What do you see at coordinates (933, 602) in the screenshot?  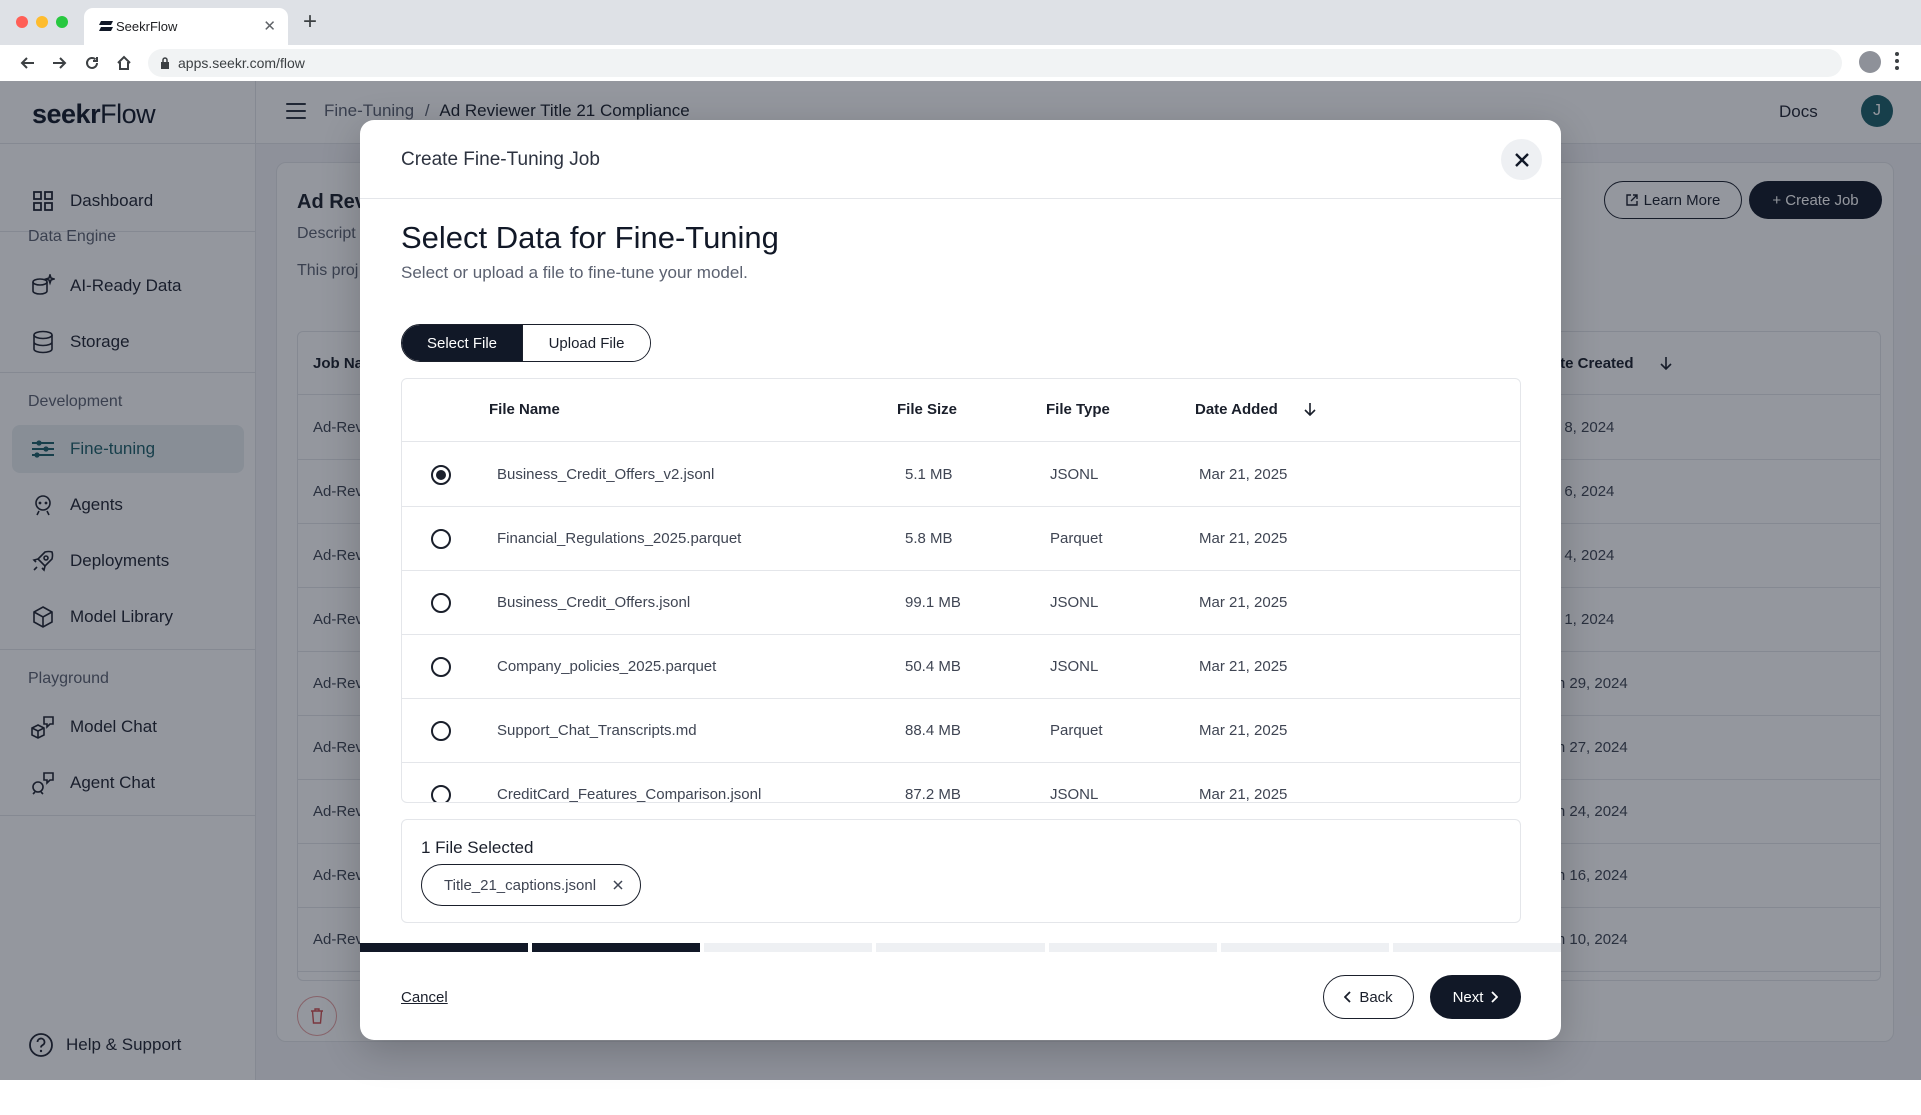 I see `file-size-cell: 99.1 MB` at bounding box center [933, 602].